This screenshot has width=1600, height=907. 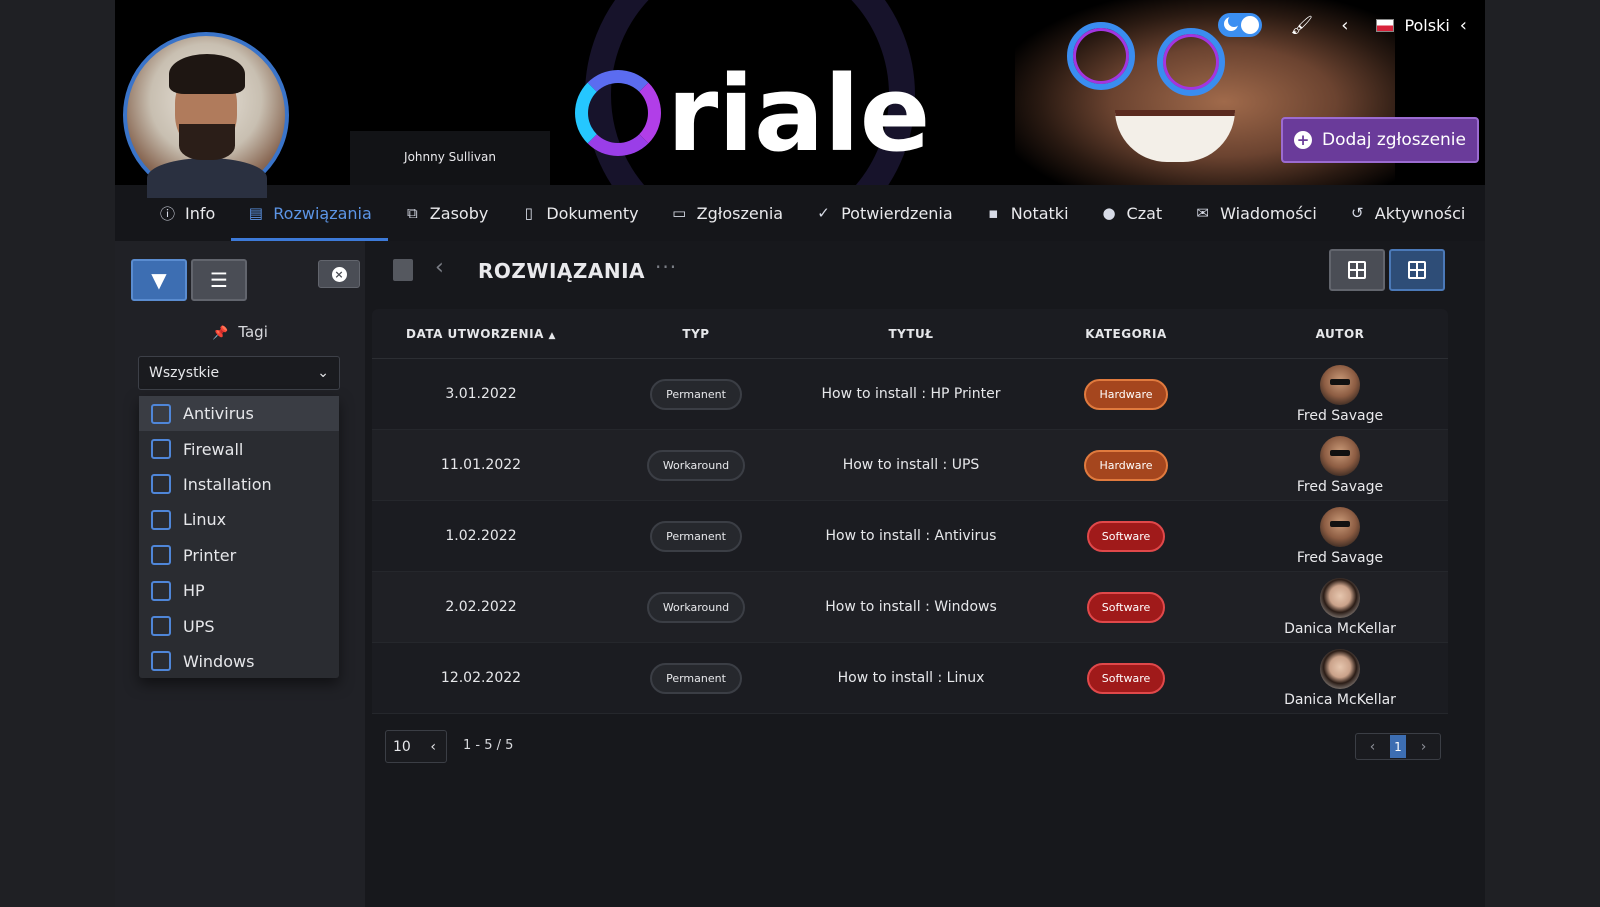 I want to click on tab-notes: ▪ Notatki, so click(x=1027, y=213).